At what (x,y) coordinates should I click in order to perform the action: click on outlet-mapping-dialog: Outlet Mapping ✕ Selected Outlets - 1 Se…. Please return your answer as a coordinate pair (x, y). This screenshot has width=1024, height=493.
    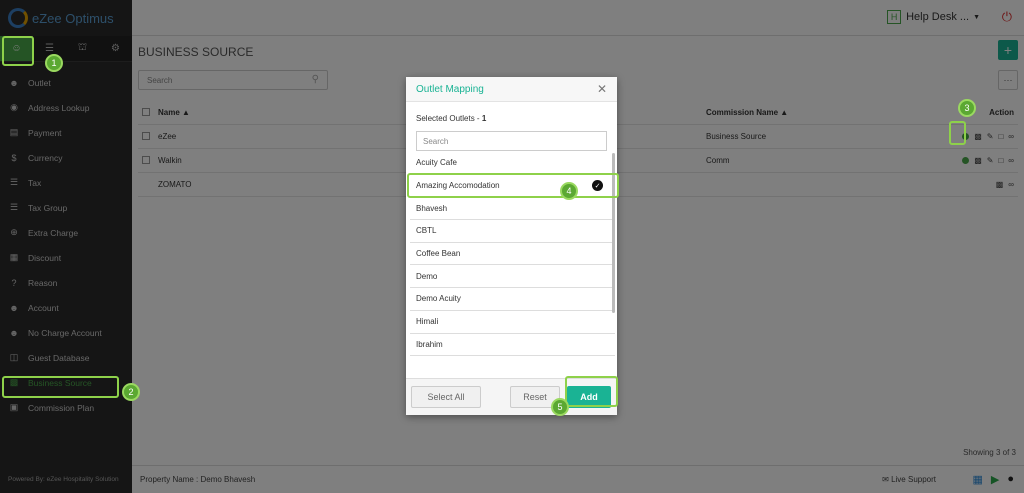
    Looking at the image, I should click on (511, 246).